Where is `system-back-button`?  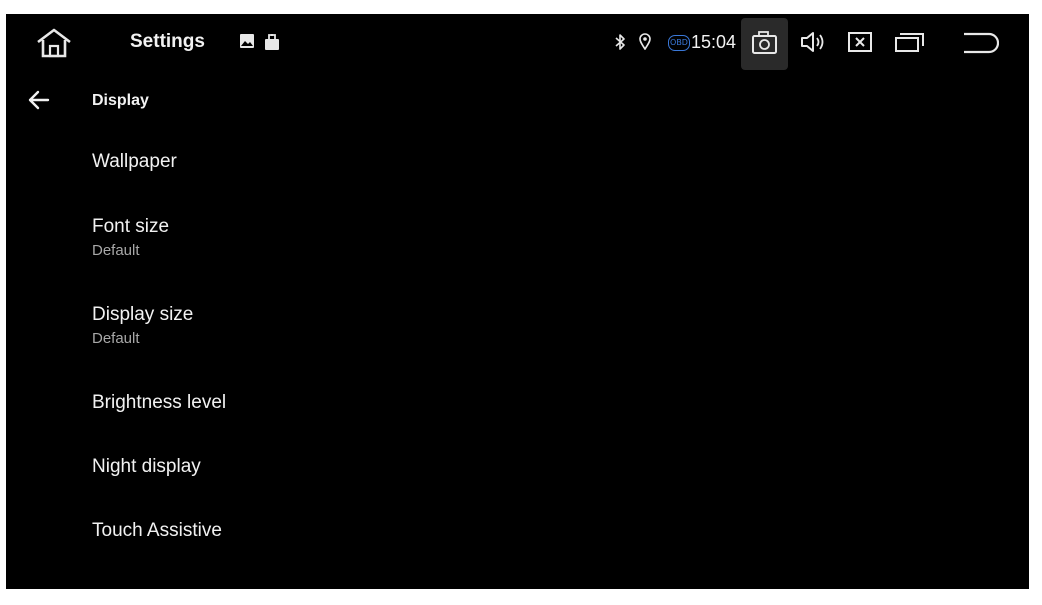 system-back-button is located at coordinates (980, 43).